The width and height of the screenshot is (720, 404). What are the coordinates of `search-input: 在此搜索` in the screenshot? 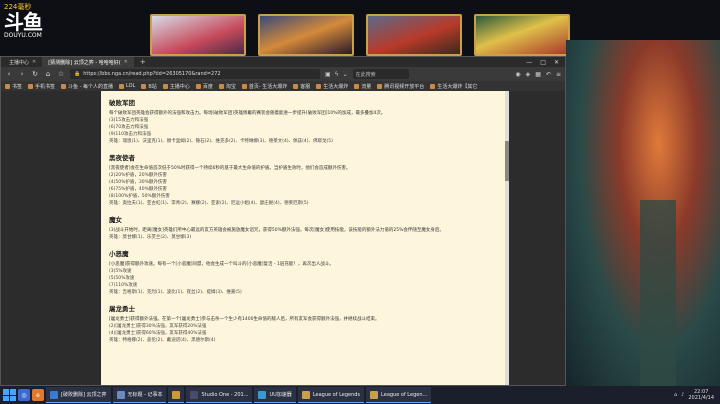 It's located at (380, 74).